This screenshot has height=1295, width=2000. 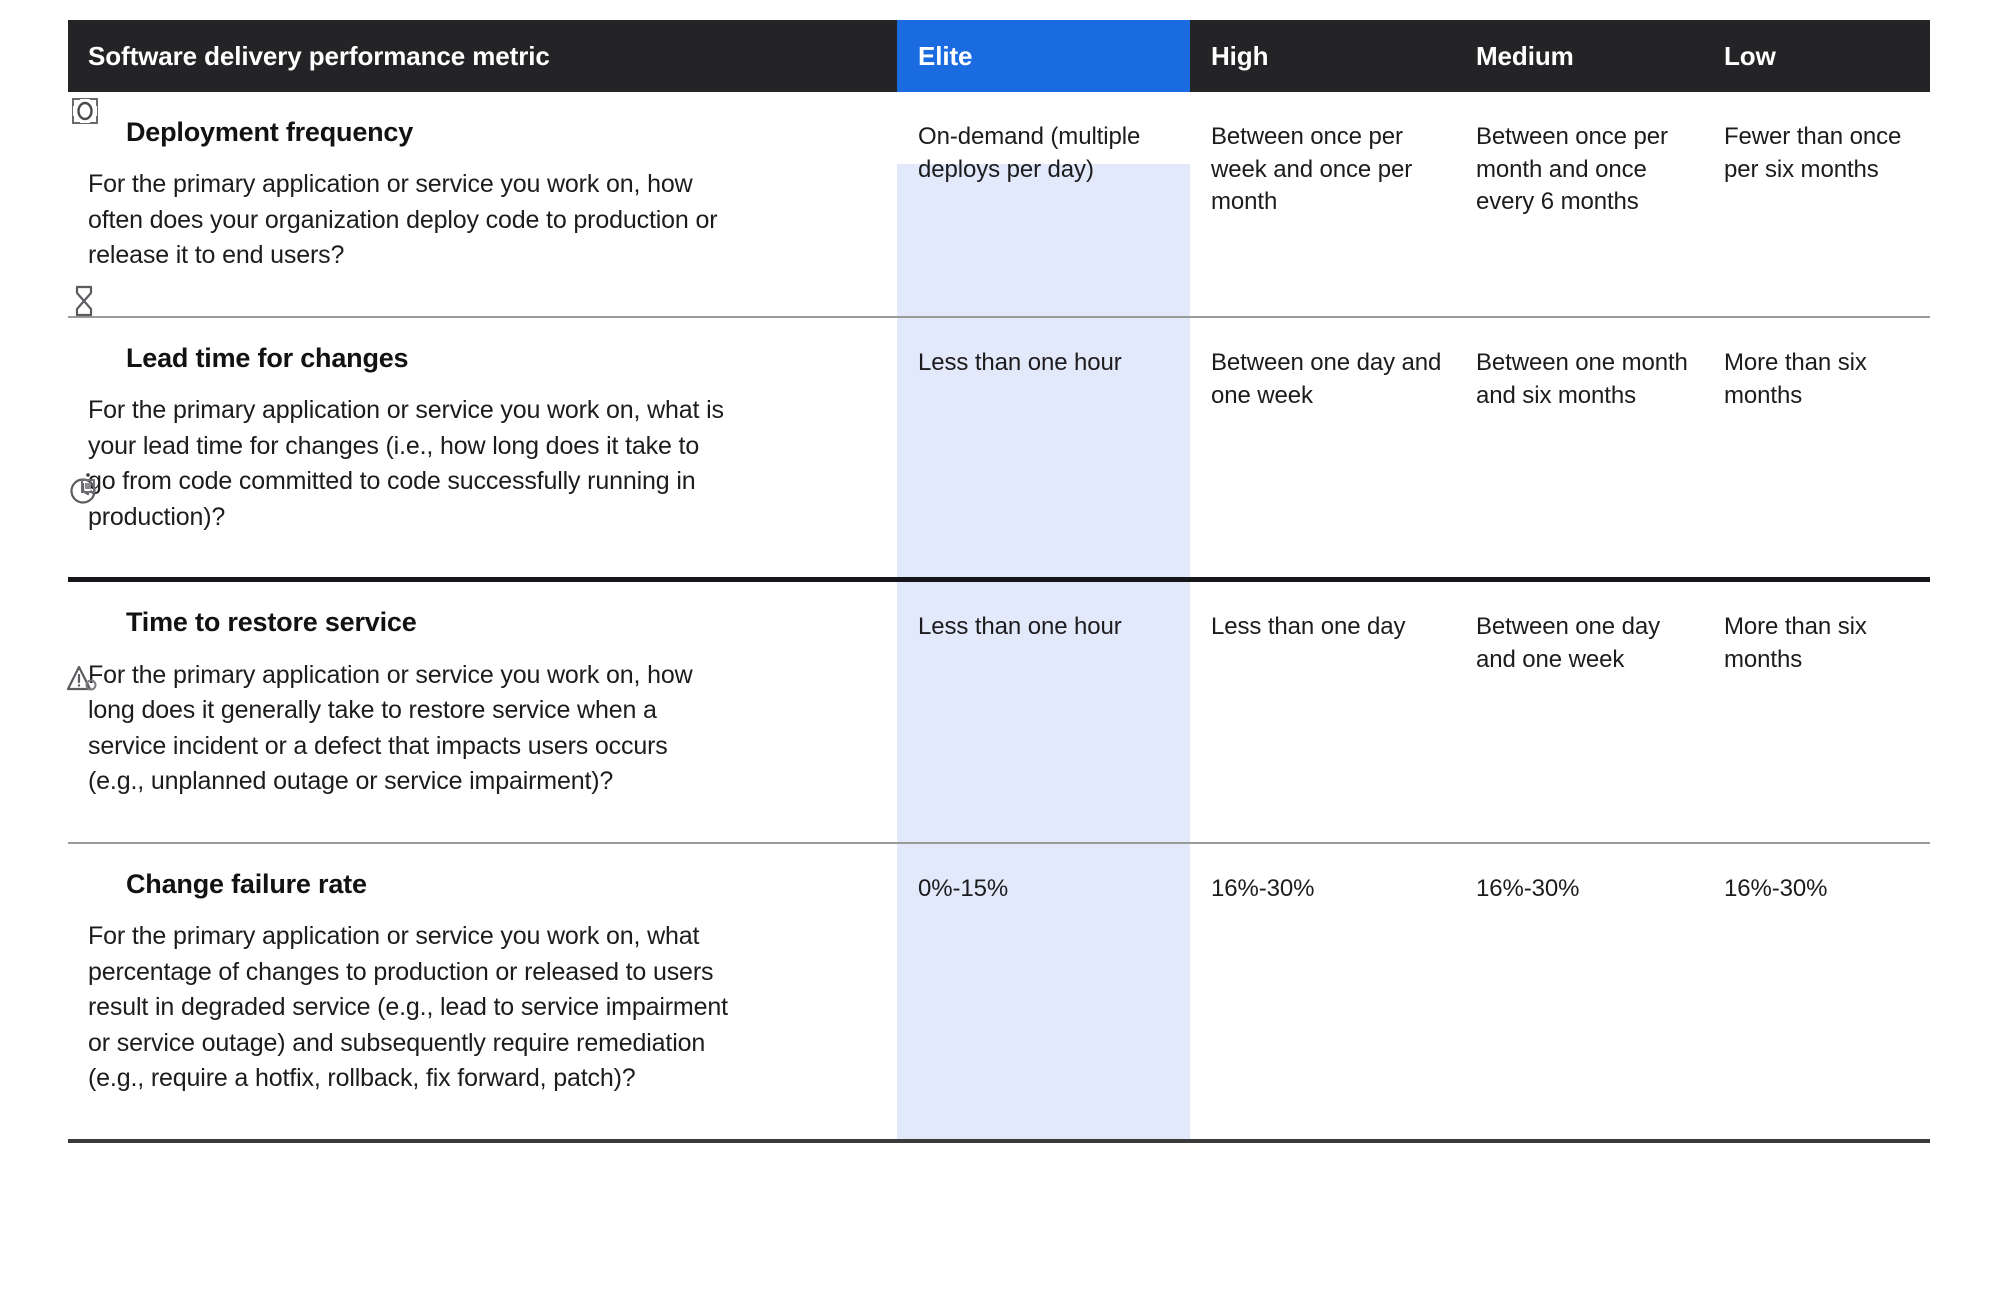 What do you see at coordinates (246, 883) in the screenshot?
I see `metric-title: Change failure rate` at bounding box center [246, 883].